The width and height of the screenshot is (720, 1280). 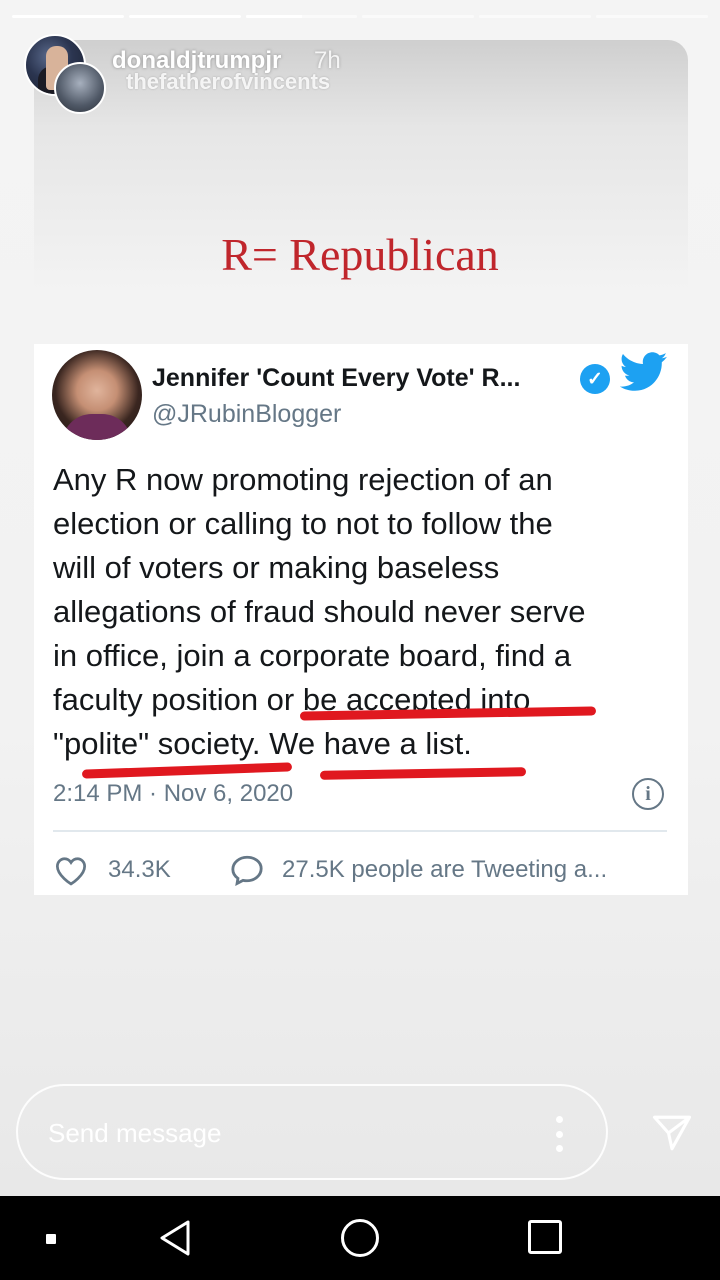 What do you see at coordinates (423, 773) in the screenshot?
I see `red-underline-mark` at bounding box center [423, 773].